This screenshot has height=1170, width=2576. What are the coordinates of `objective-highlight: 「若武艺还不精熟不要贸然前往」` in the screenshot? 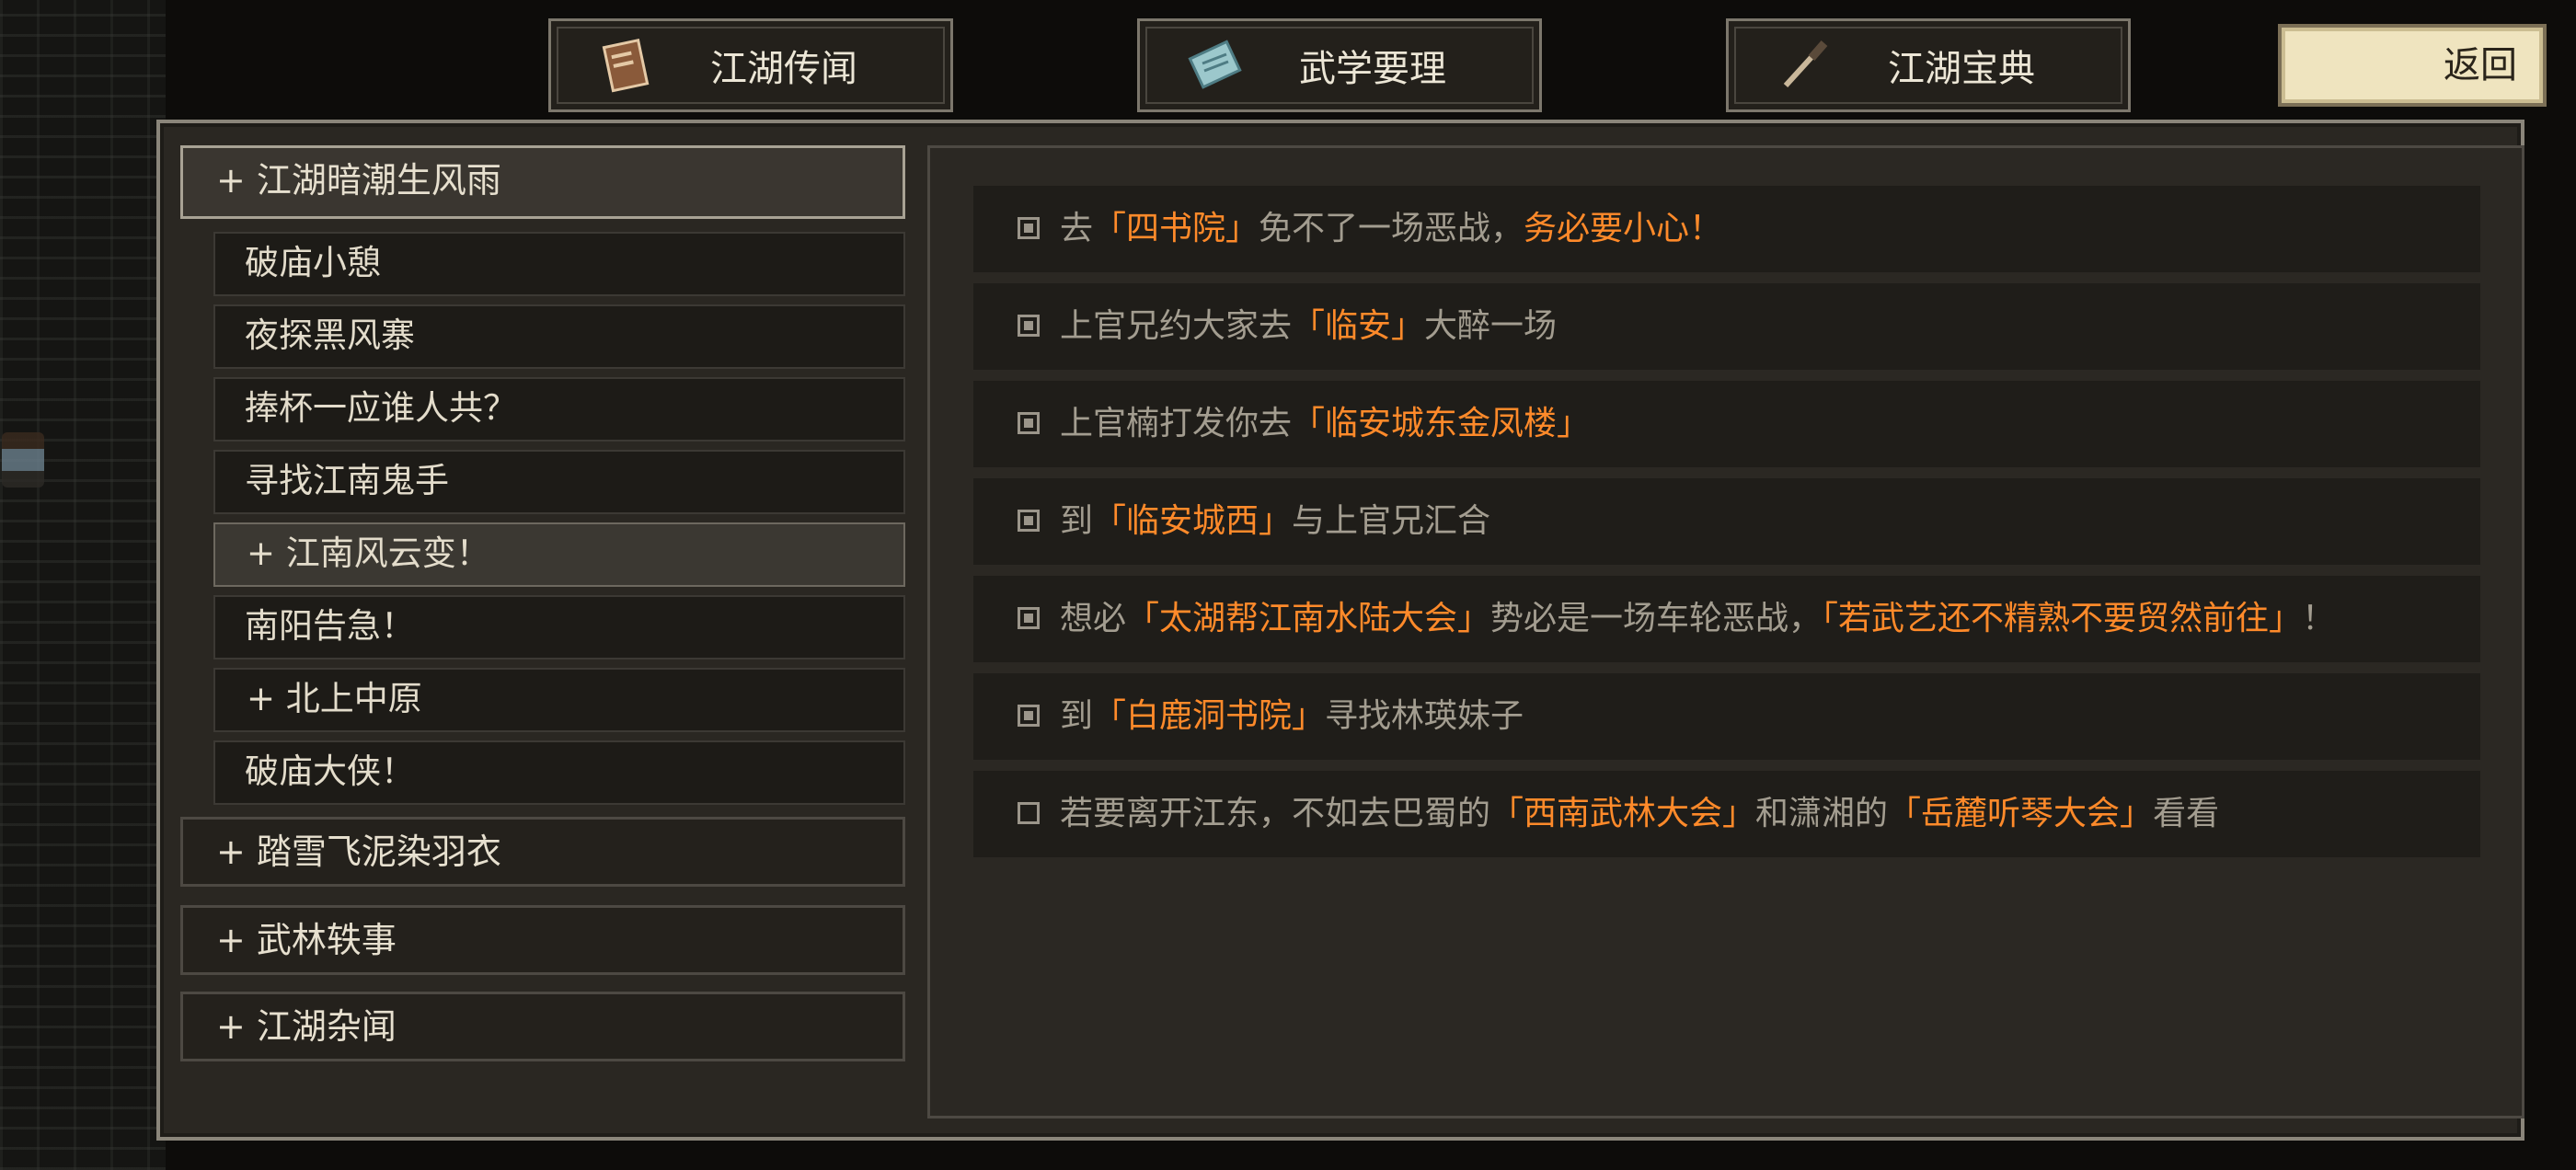 It's located at (2062, 618).